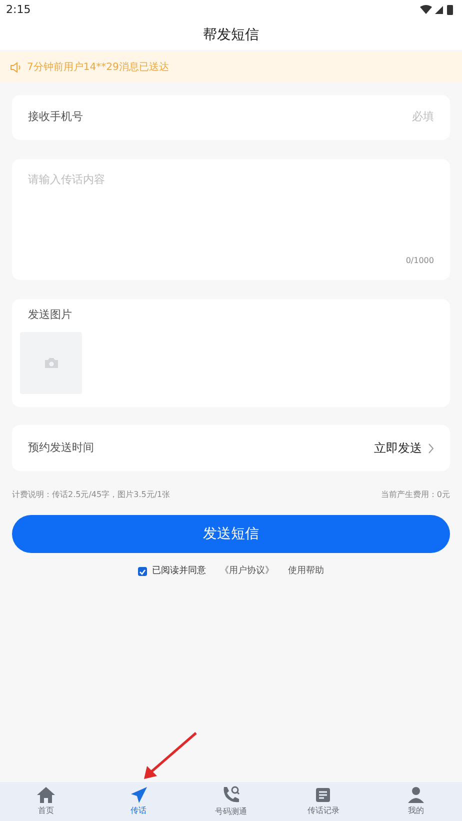  Describe the element at coordinates (431, 448) in the screenshot. I see `chevron-right-icon` at that location.